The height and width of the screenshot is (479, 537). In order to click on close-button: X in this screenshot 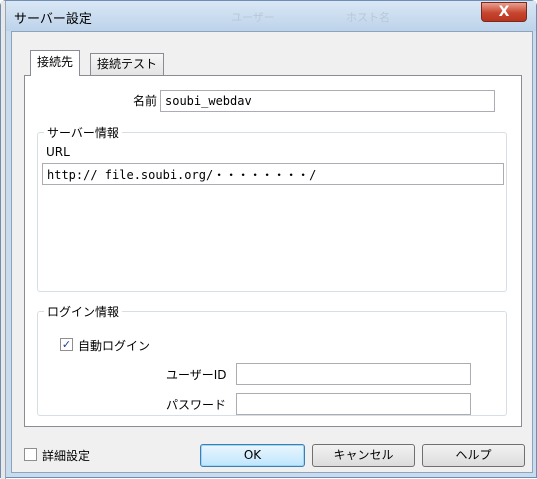, I will do `click(504, 12)`.